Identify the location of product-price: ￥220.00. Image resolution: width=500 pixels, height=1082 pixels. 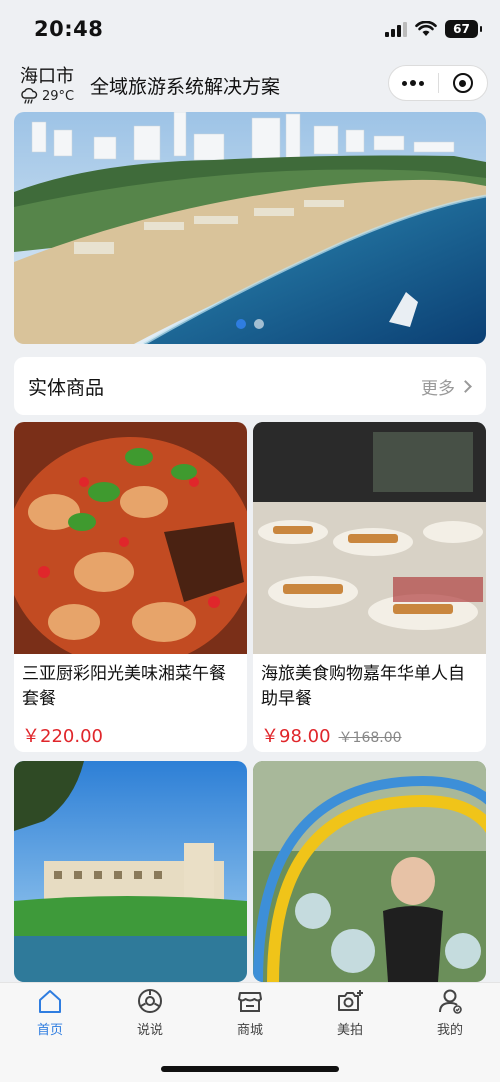
(62, 736).